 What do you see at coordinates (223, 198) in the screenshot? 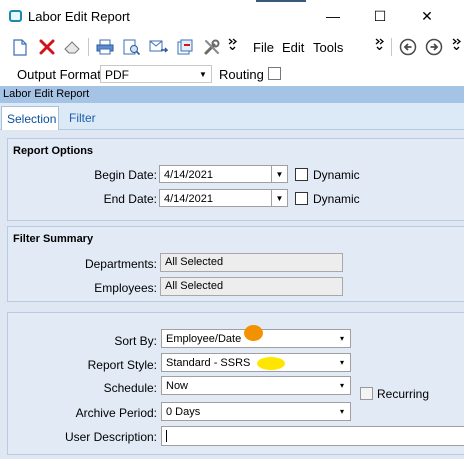
I see `end-date-picker: 4/14/2021 ▼` at bounding box center [223, 198].